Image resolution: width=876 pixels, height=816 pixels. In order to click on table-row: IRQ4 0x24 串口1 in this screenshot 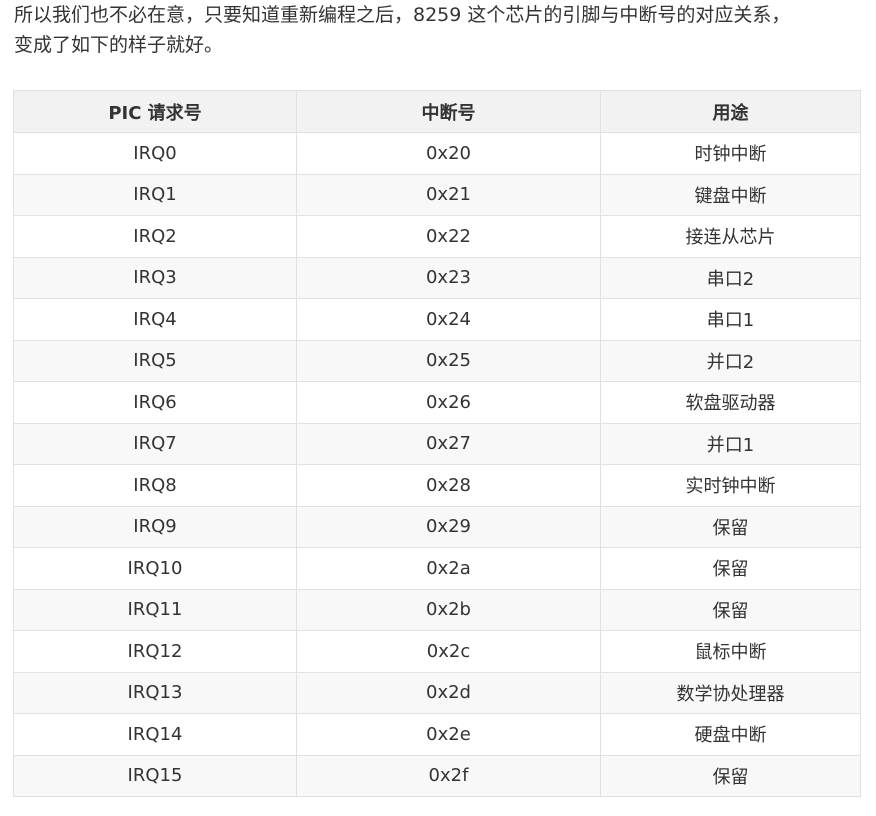, I will do `click(437, 319)`.